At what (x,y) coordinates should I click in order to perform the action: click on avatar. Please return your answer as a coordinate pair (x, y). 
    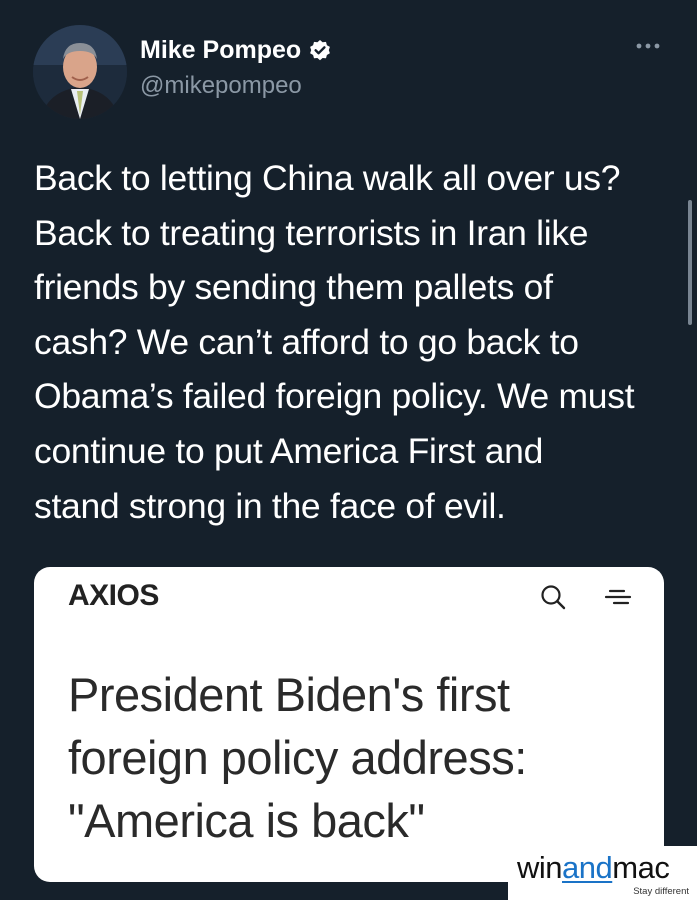
    Looking at the image, I should click on (80, 72).